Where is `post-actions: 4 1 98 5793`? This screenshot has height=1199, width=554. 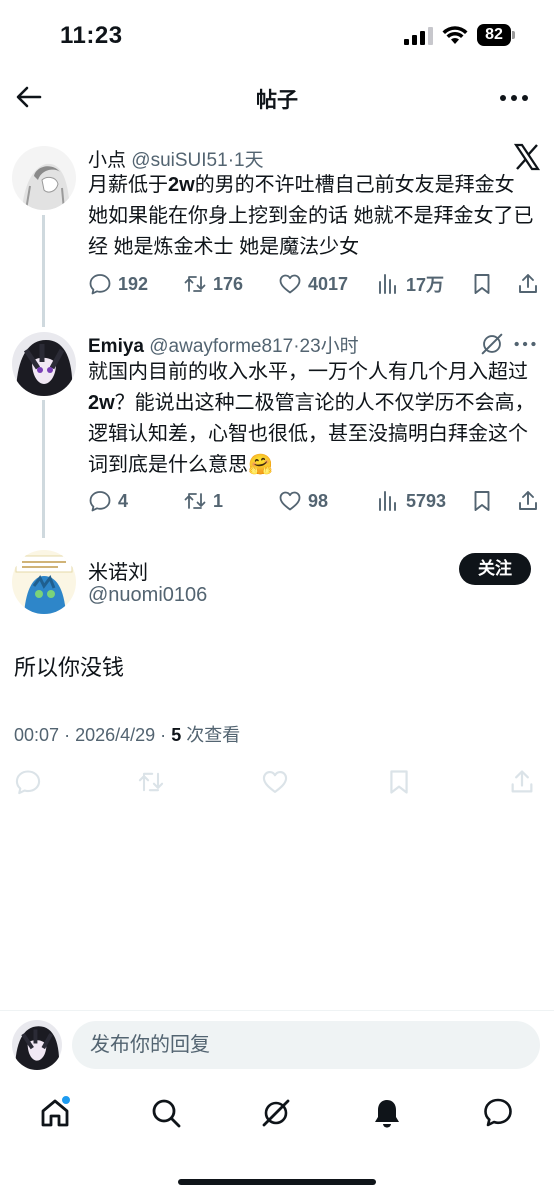
post-actions: 4 1 98 5793 is located at coordinates (316, 501).